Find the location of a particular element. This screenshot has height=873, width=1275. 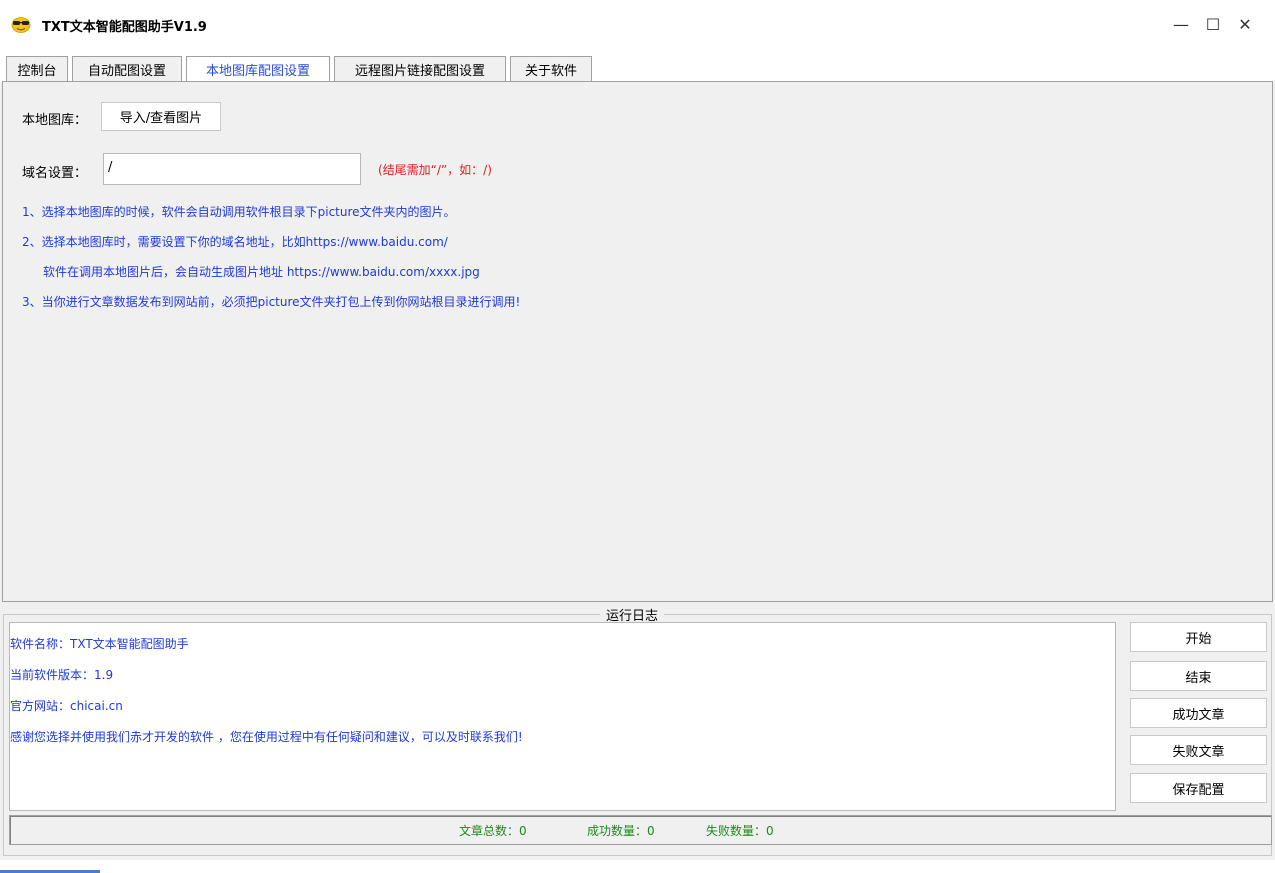

bottom-strip is located at coordinates (637, 866).